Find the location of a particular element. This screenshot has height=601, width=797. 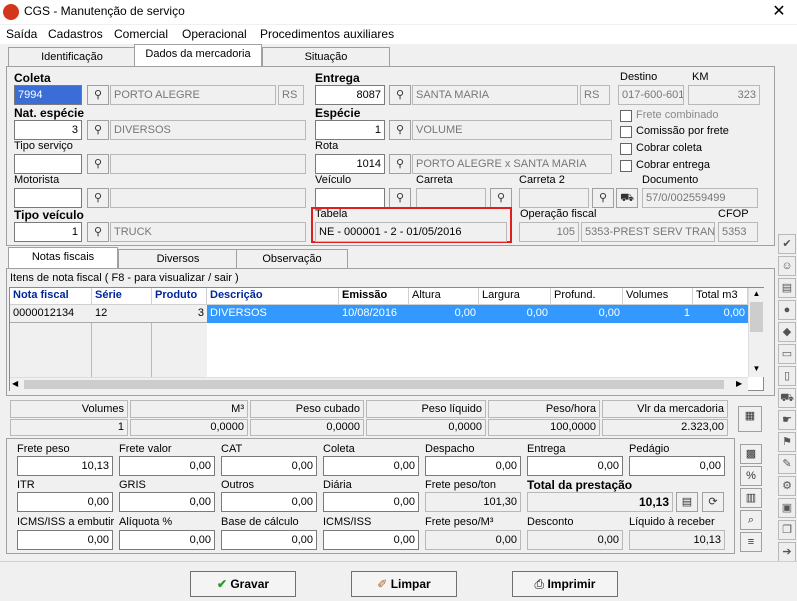

side-box-icon: ▣ is located at coordinates (787, 508).